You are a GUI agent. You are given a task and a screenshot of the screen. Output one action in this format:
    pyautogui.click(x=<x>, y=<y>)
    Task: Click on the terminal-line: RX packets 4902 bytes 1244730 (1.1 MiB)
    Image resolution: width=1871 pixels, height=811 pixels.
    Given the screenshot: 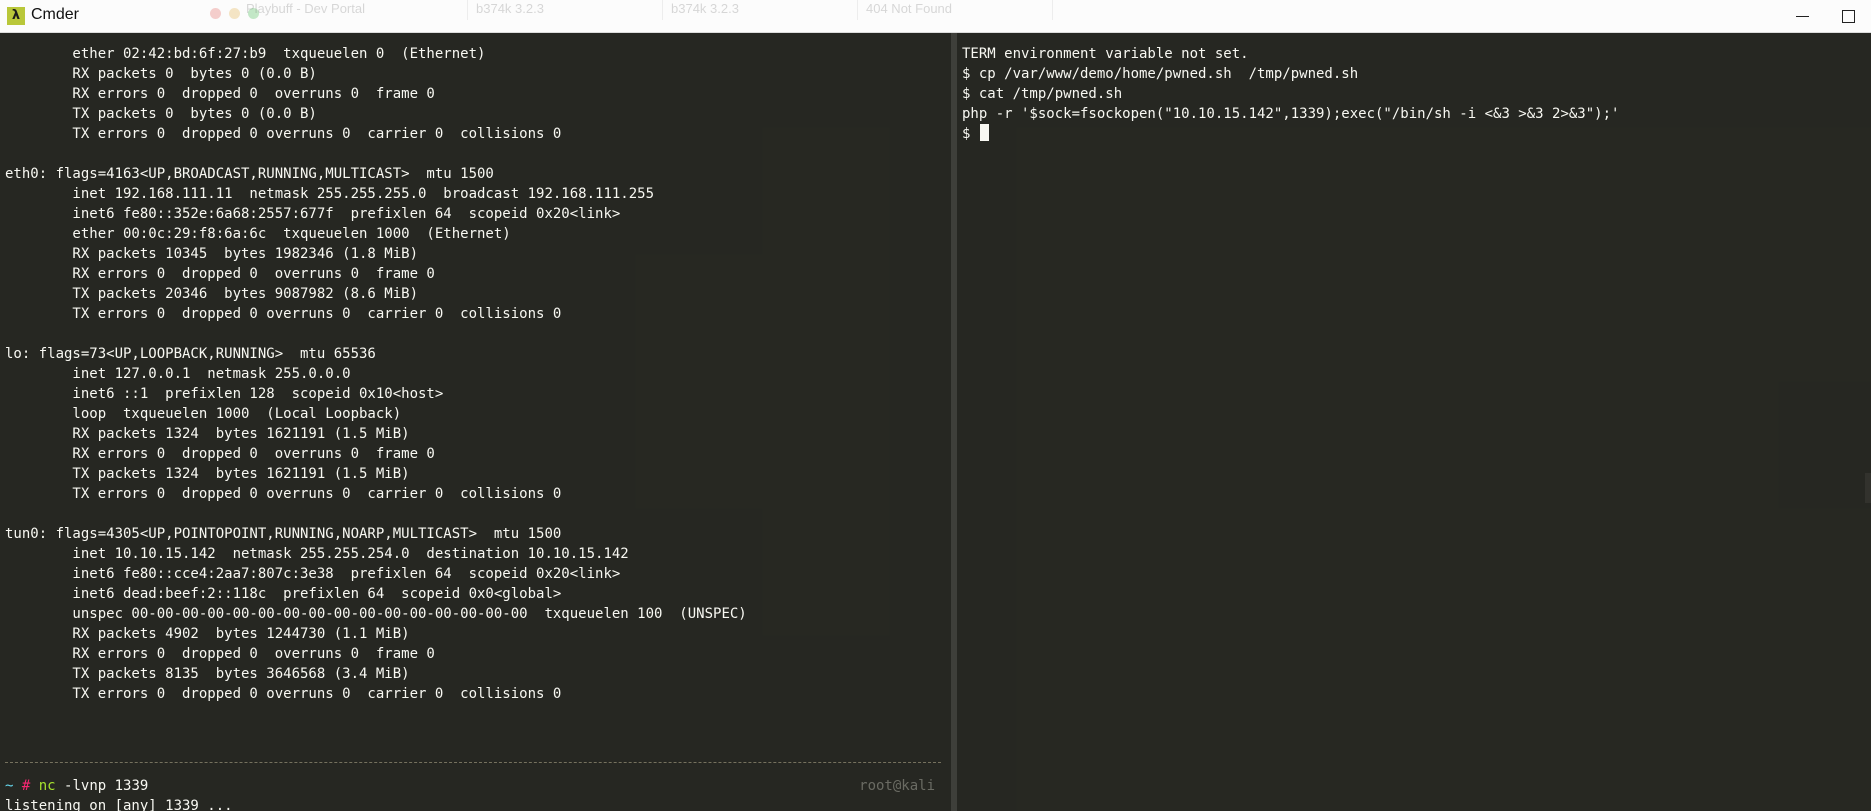 What is the action you would take?
    pyautogui.click(x=207, y=634)
    